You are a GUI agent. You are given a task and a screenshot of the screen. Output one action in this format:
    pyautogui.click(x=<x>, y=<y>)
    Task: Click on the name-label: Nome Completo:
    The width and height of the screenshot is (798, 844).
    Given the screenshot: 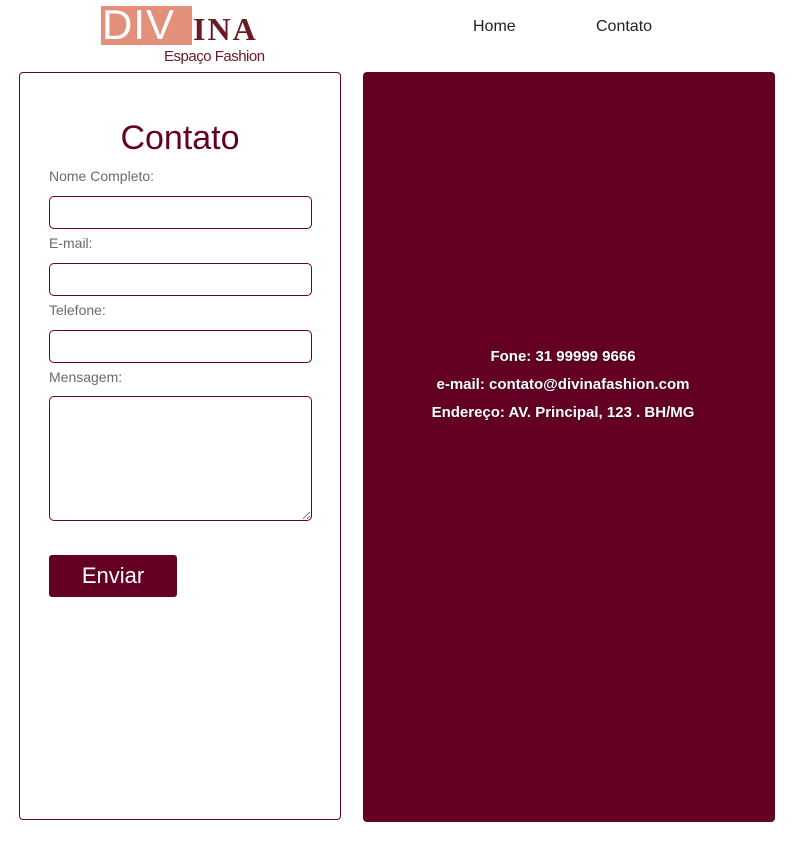 What is the action you would take?
    pyautogui.click(x=102, y=176)
    